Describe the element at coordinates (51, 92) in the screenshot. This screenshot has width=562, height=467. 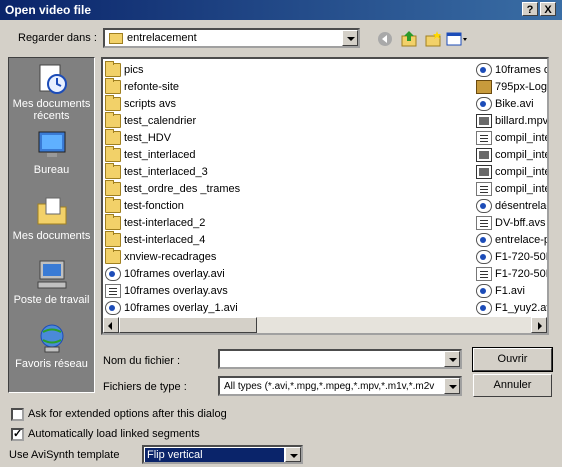
I see `place-recent-documents: Mes documents récents` at that location.